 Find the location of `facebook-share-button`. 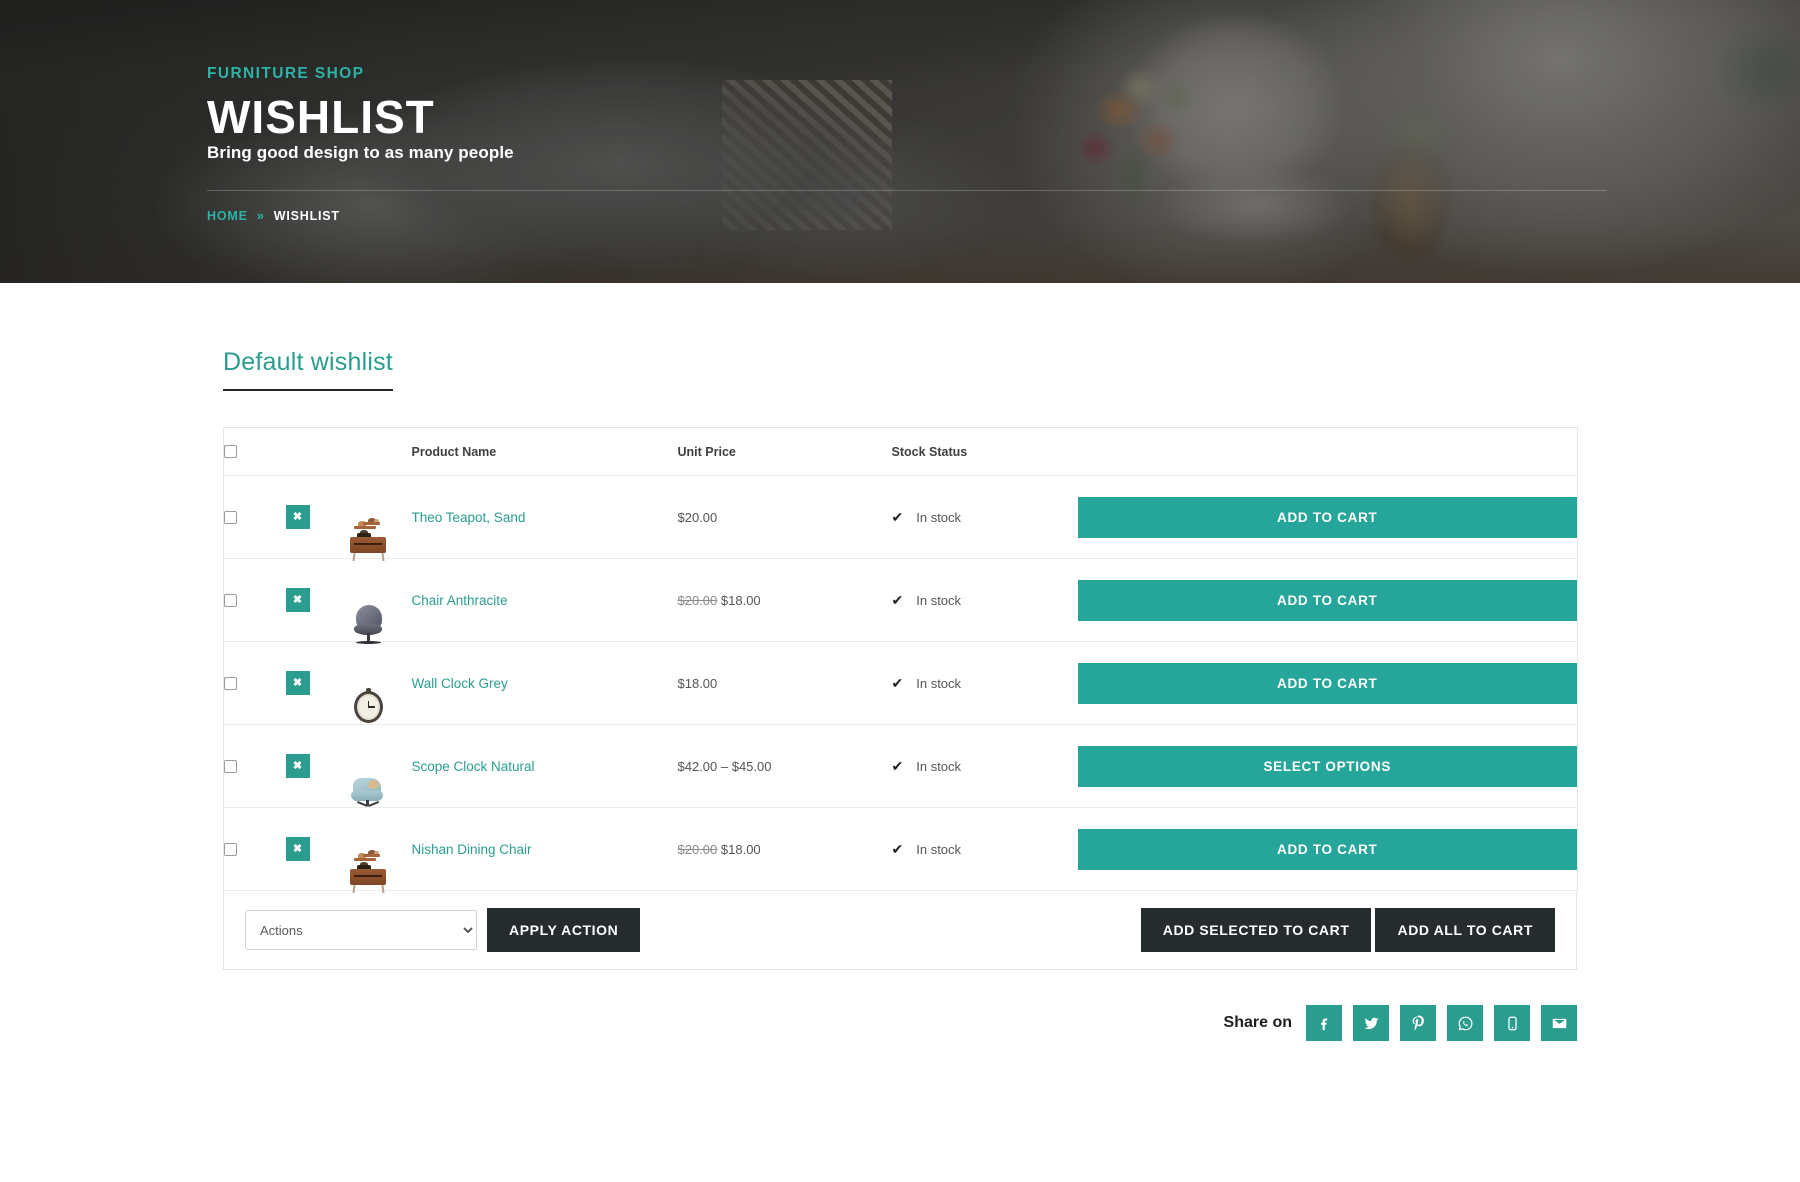

facebook-share-button is located at coordinates (1324, 1023).